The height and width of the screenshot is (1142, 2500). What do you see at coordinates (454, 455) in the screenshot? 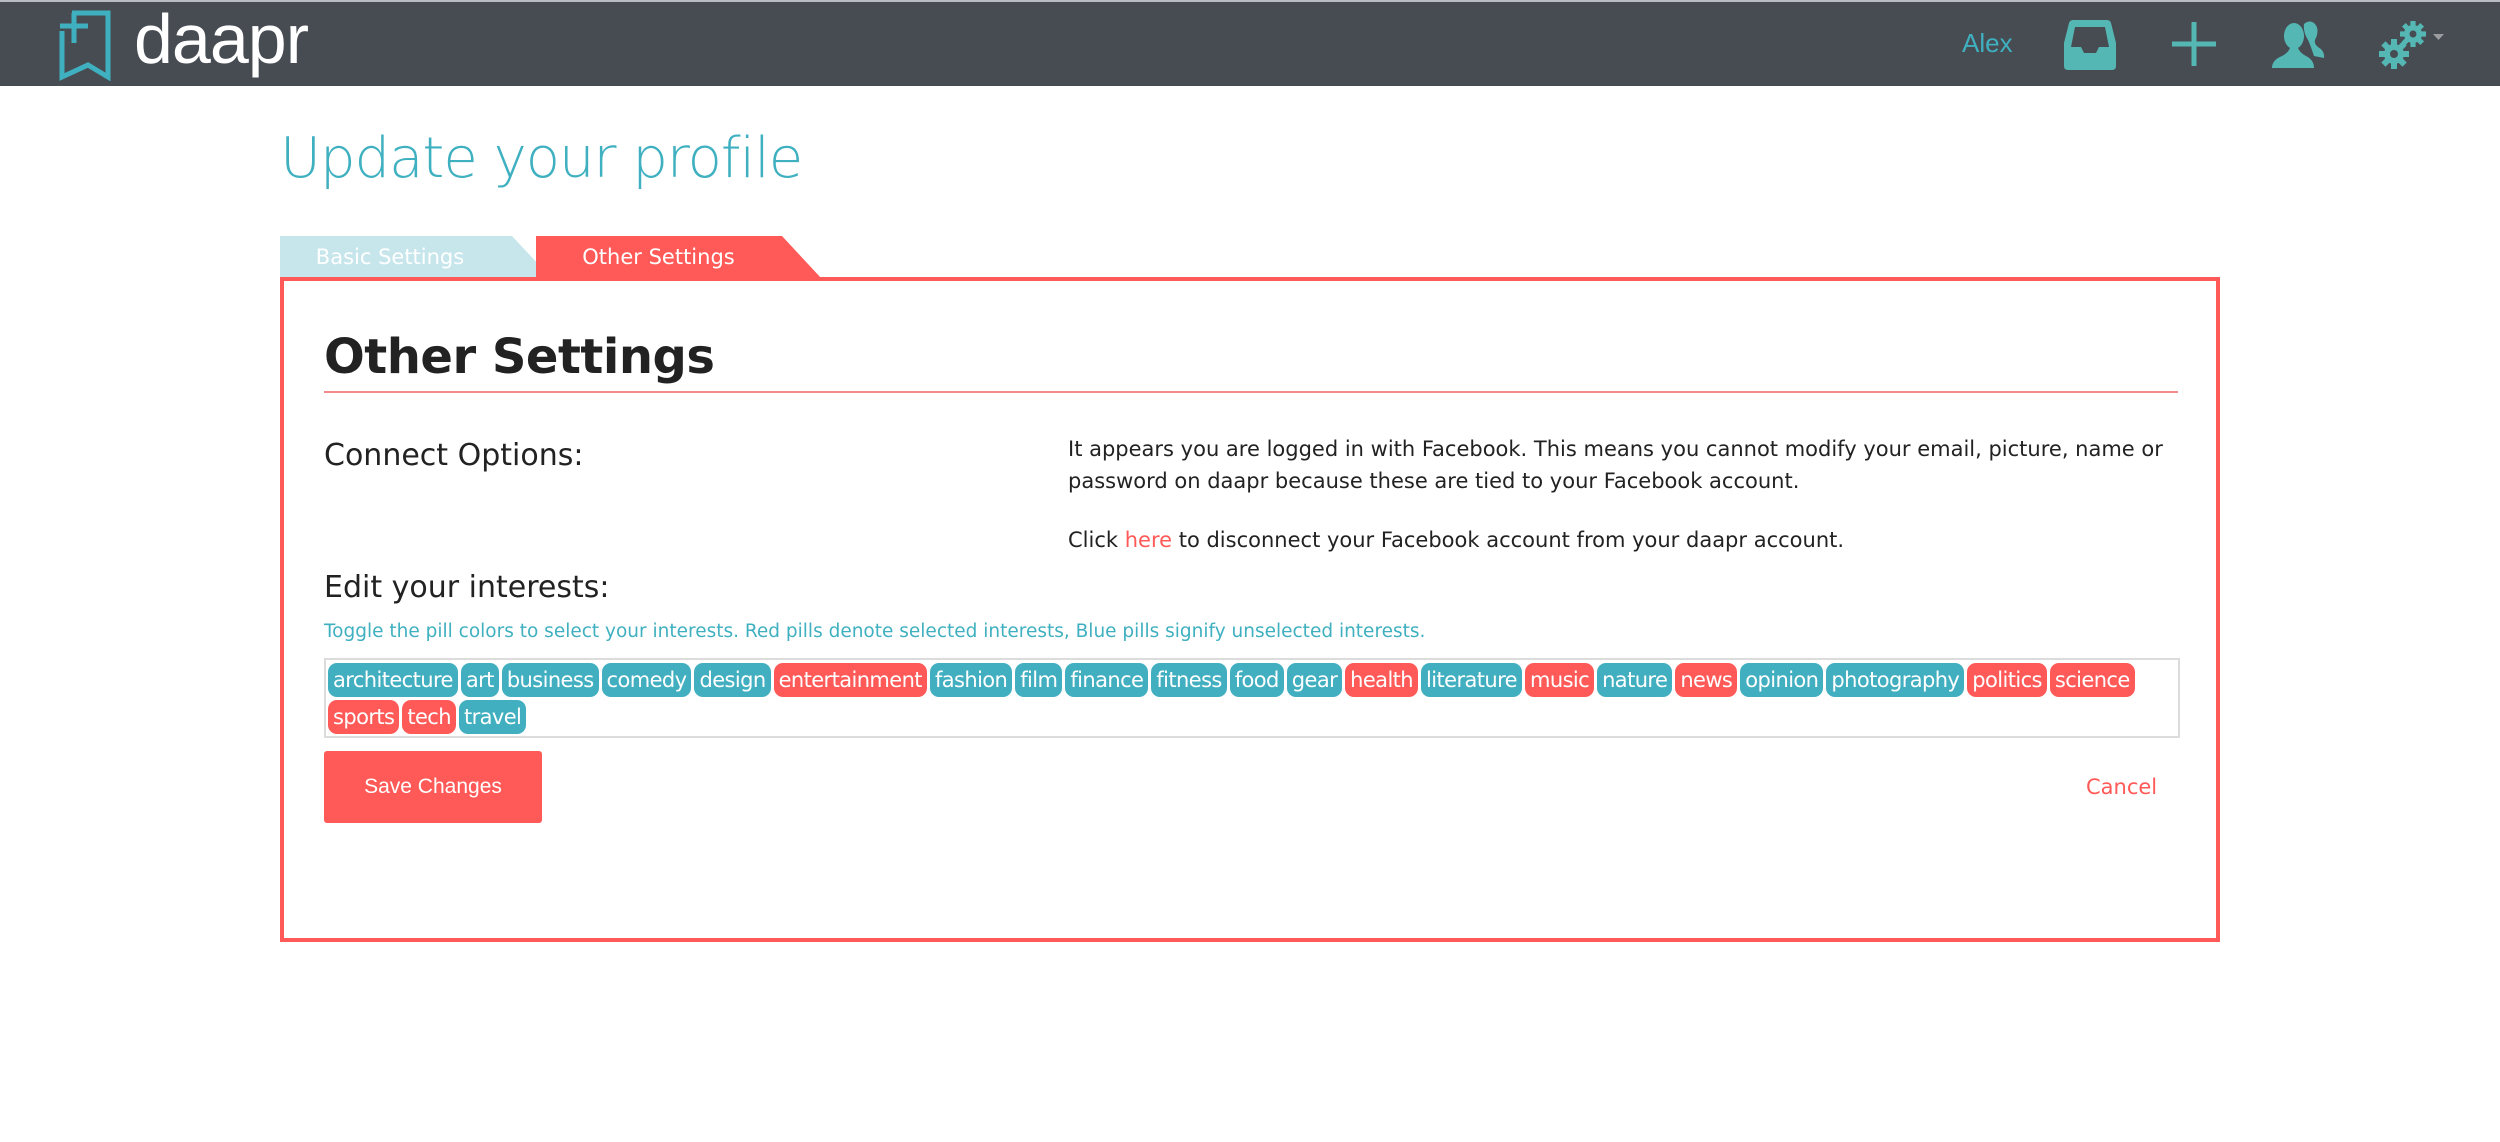
I see `connect-options-label: Connect Options:` at bounding box center [454, 455].